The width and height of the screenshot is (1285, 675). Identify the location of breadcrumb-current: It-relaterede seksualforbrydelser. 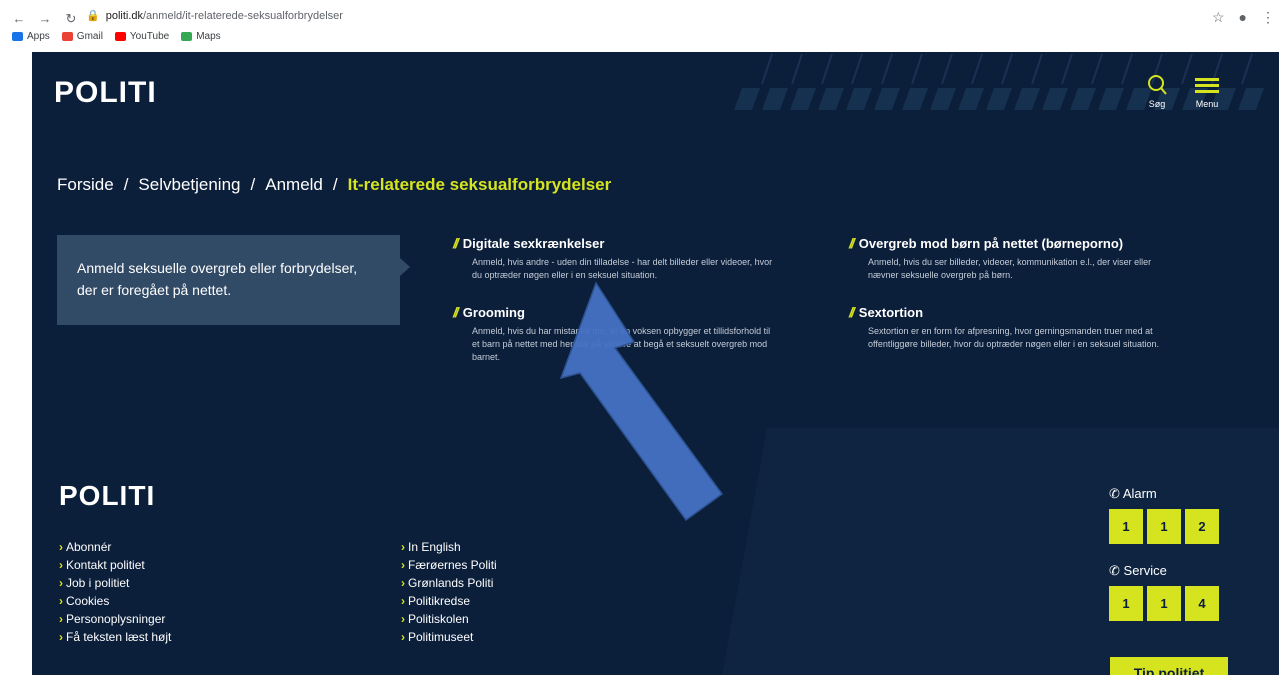
(479, 184).